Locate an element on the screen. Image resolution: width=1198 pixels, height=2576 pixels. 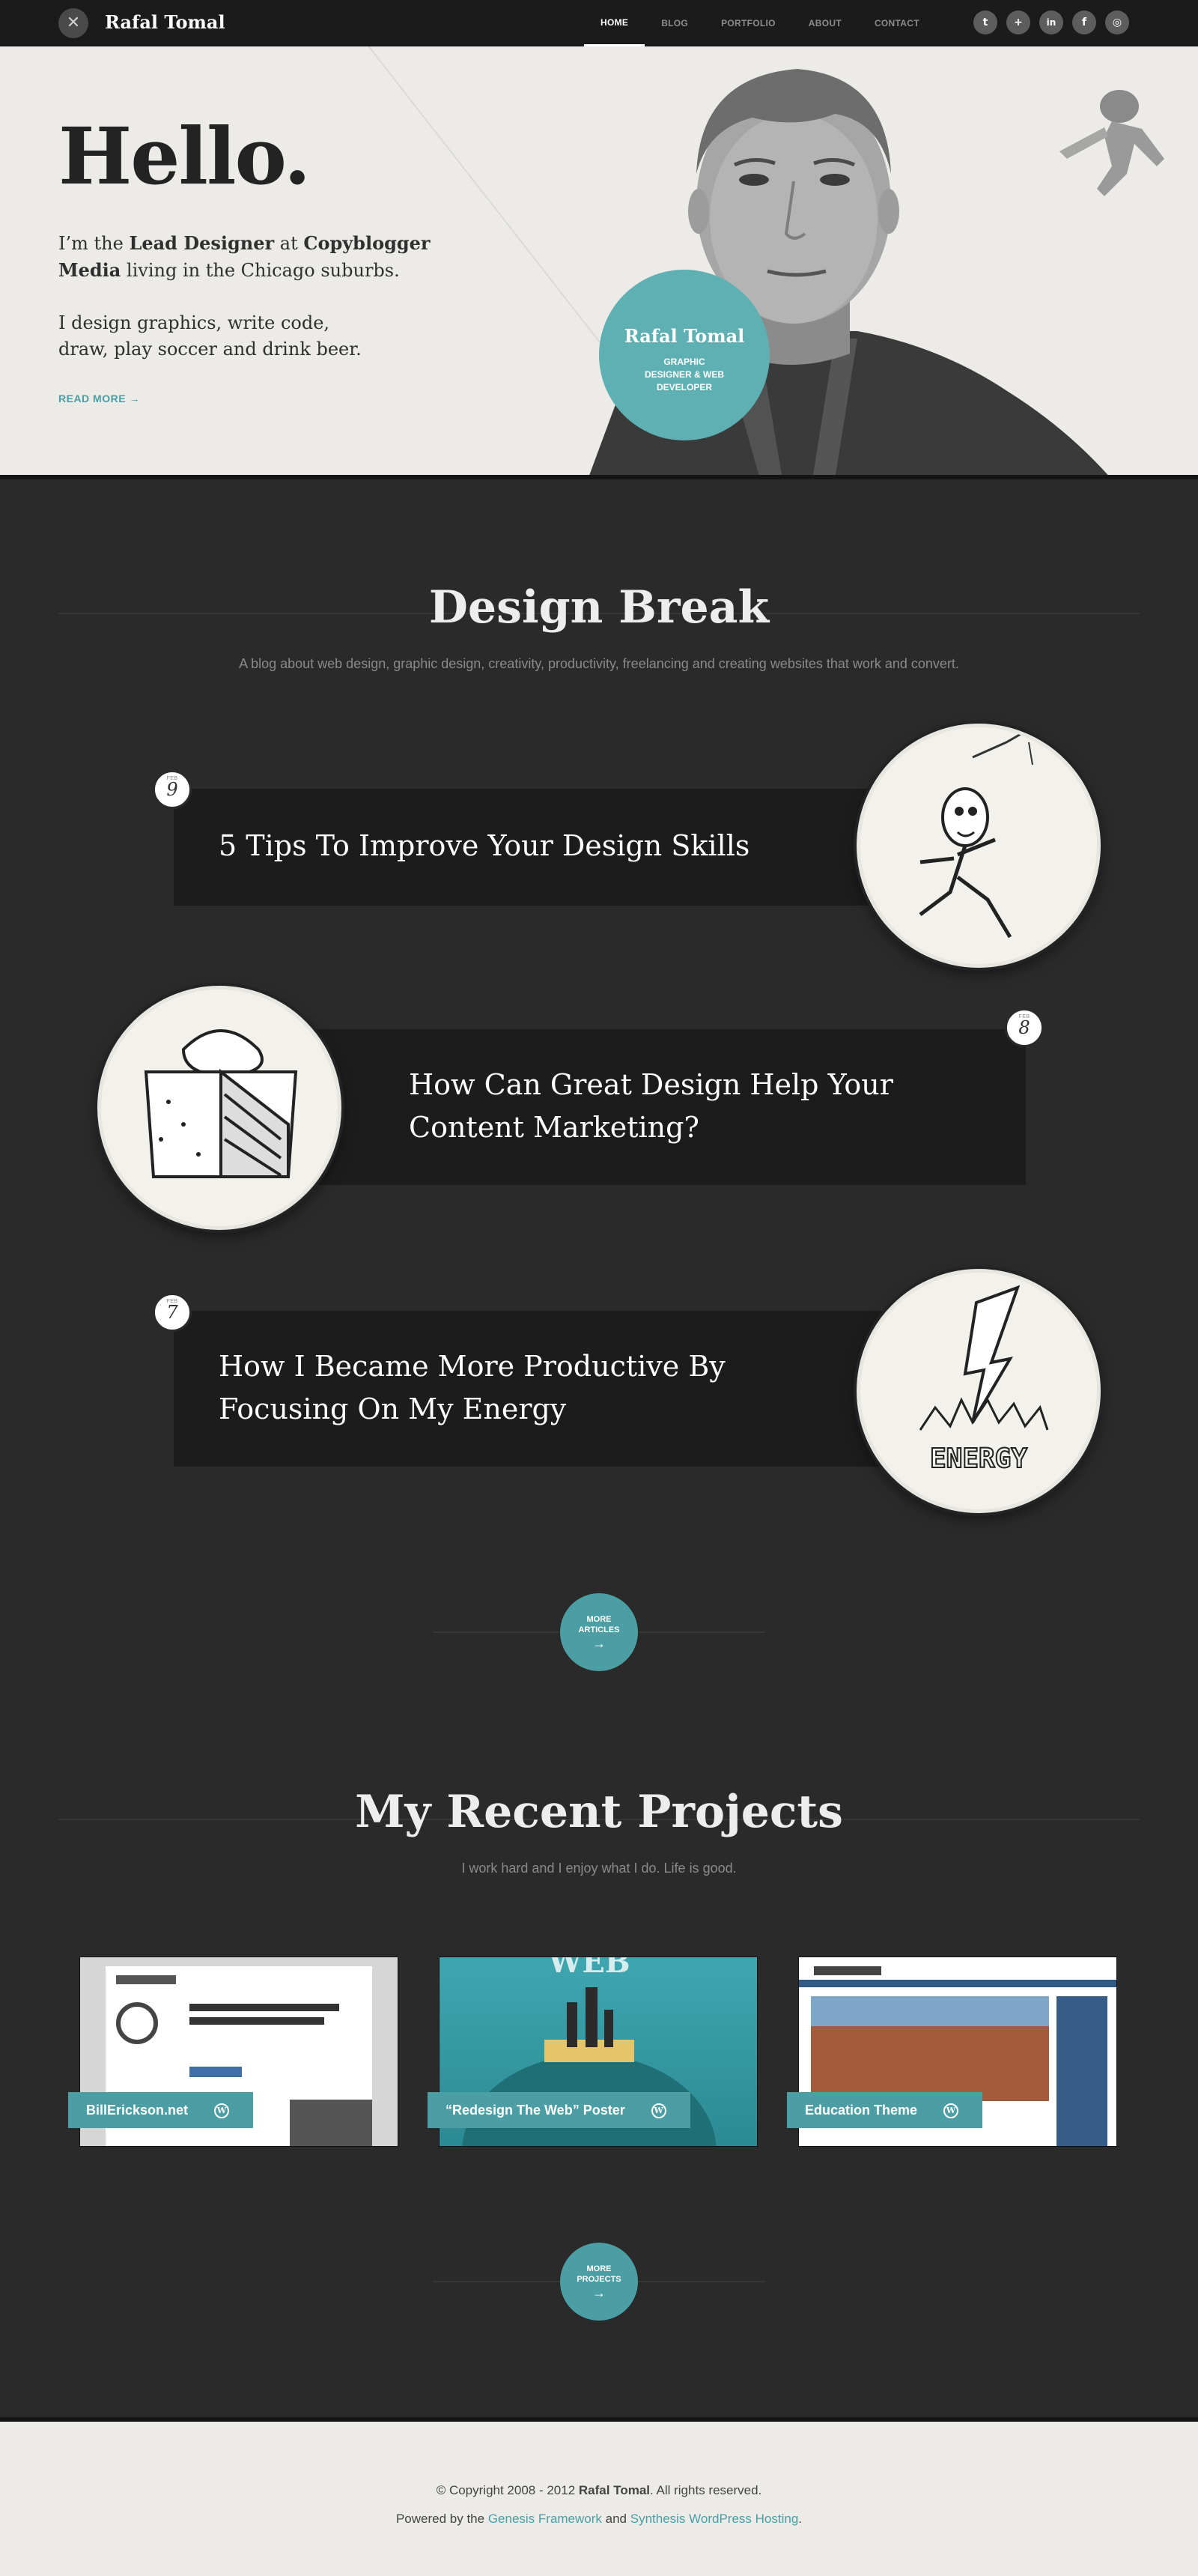
powered-prefix: Powered by the is located at coordinates (441, 2519).